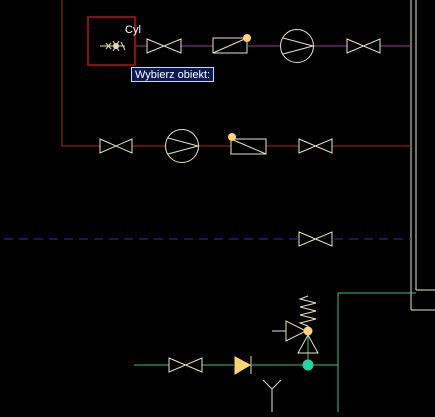 This screenshot has height=417, width=435. What do you see at coordinates (133, 30) in the screenshot?
I see `cursor-label: Cyl` at bounding box center [133, 30].